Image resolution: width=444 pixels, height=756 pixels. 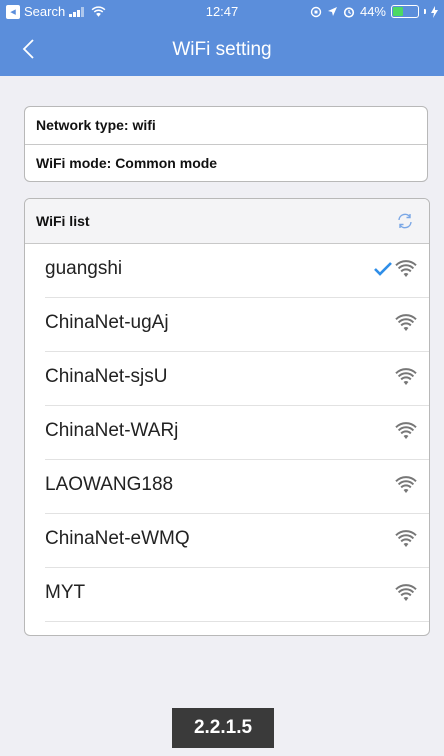 What do you see at coordinates (332, 11) in the screenshot?
I see `location-icon` at bounding box center [332, 11].